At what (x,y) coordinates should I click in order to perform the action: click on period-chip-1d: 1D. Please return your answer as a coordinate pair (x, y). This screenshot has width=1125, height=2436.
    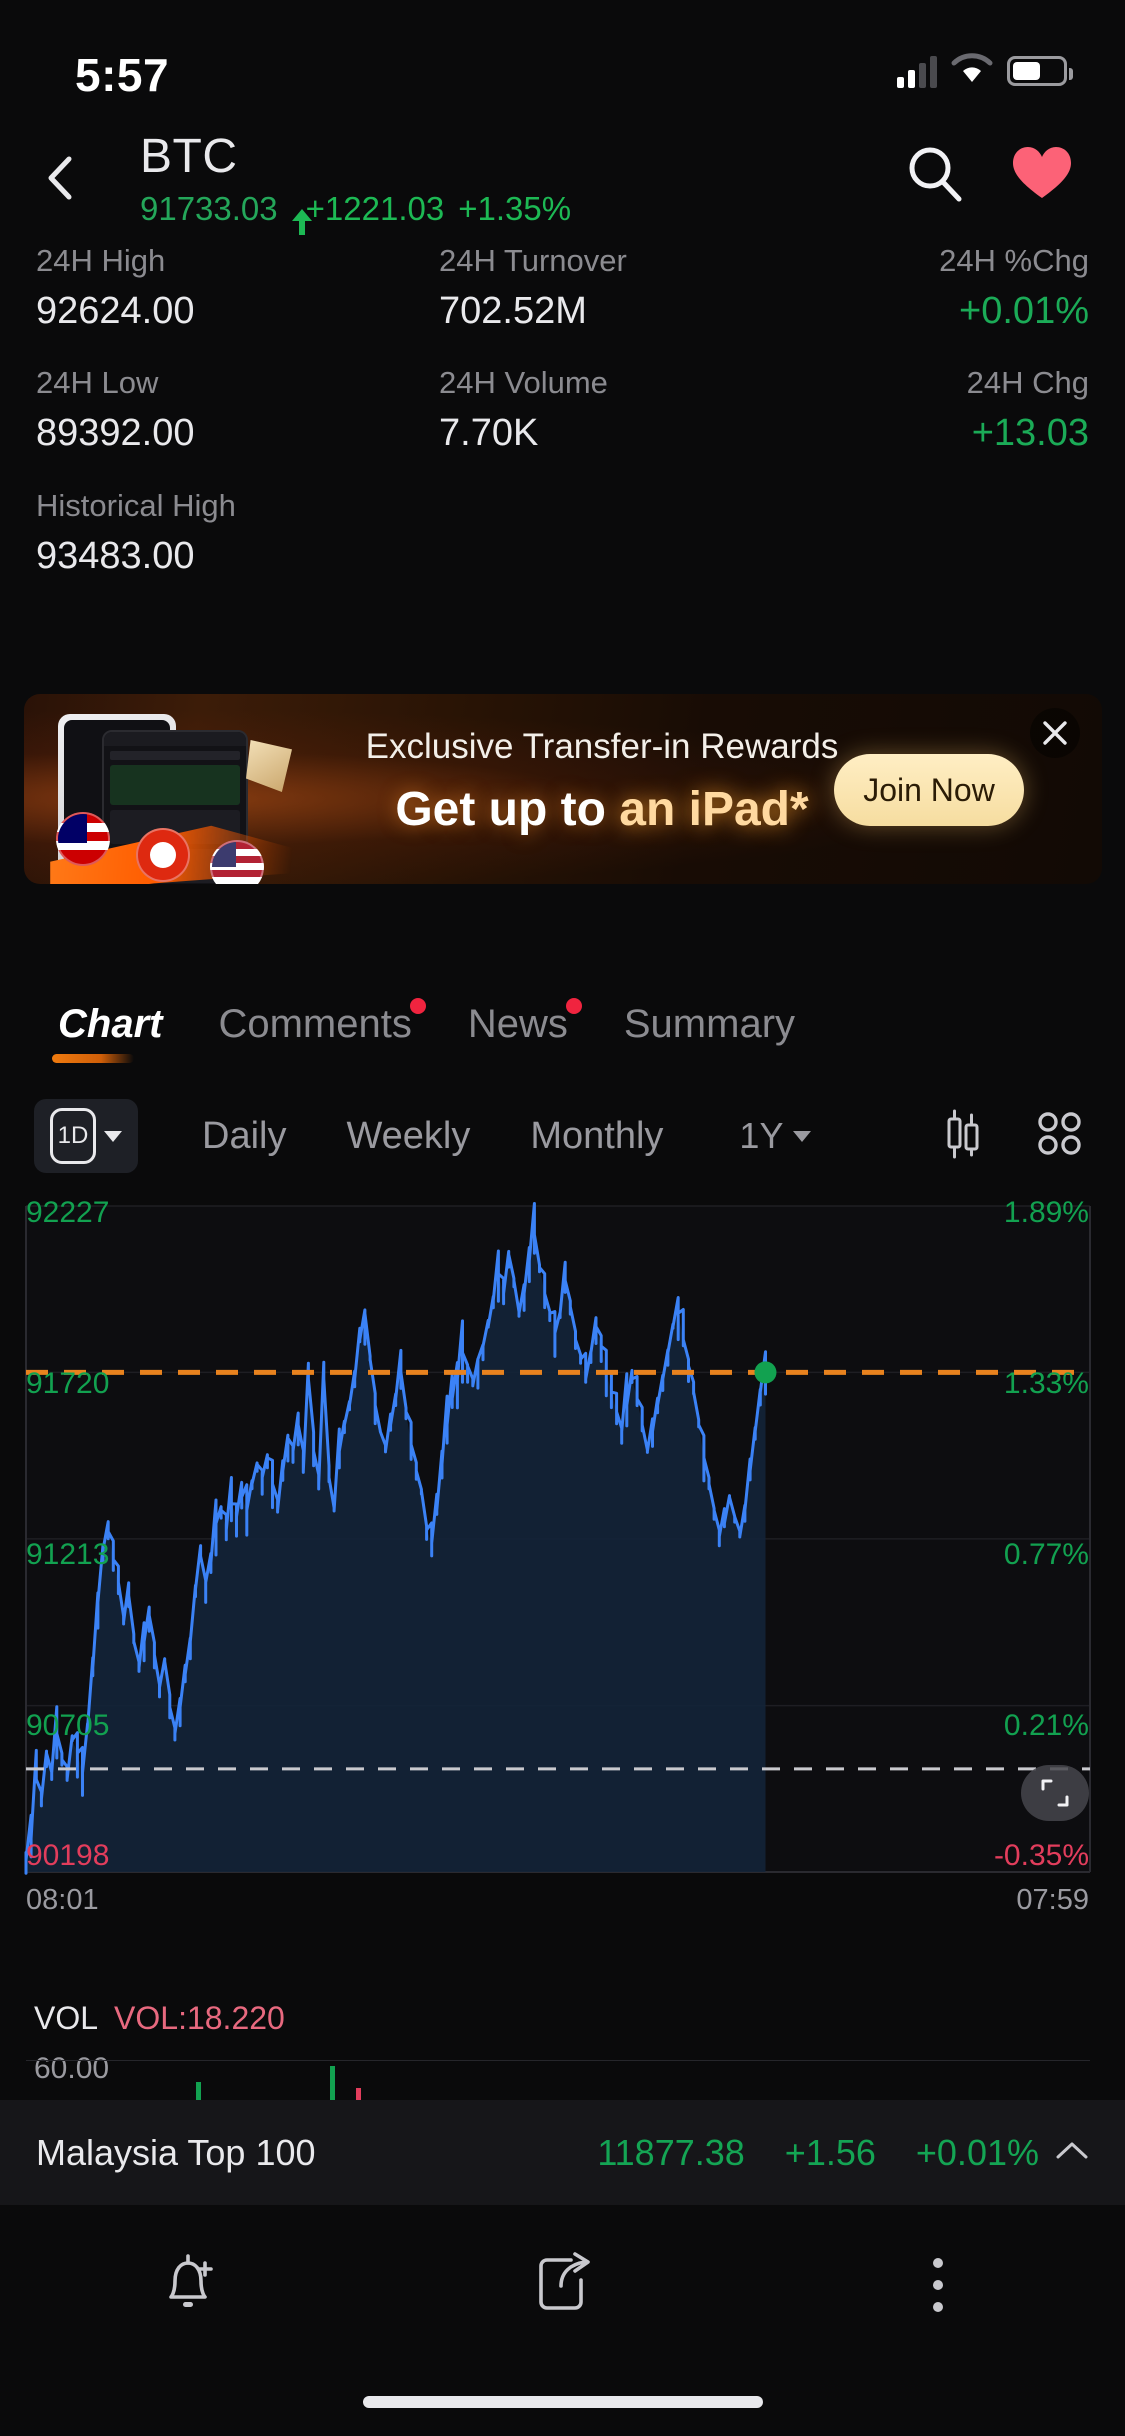
    Looking at the image, I should click on (86, 1136).